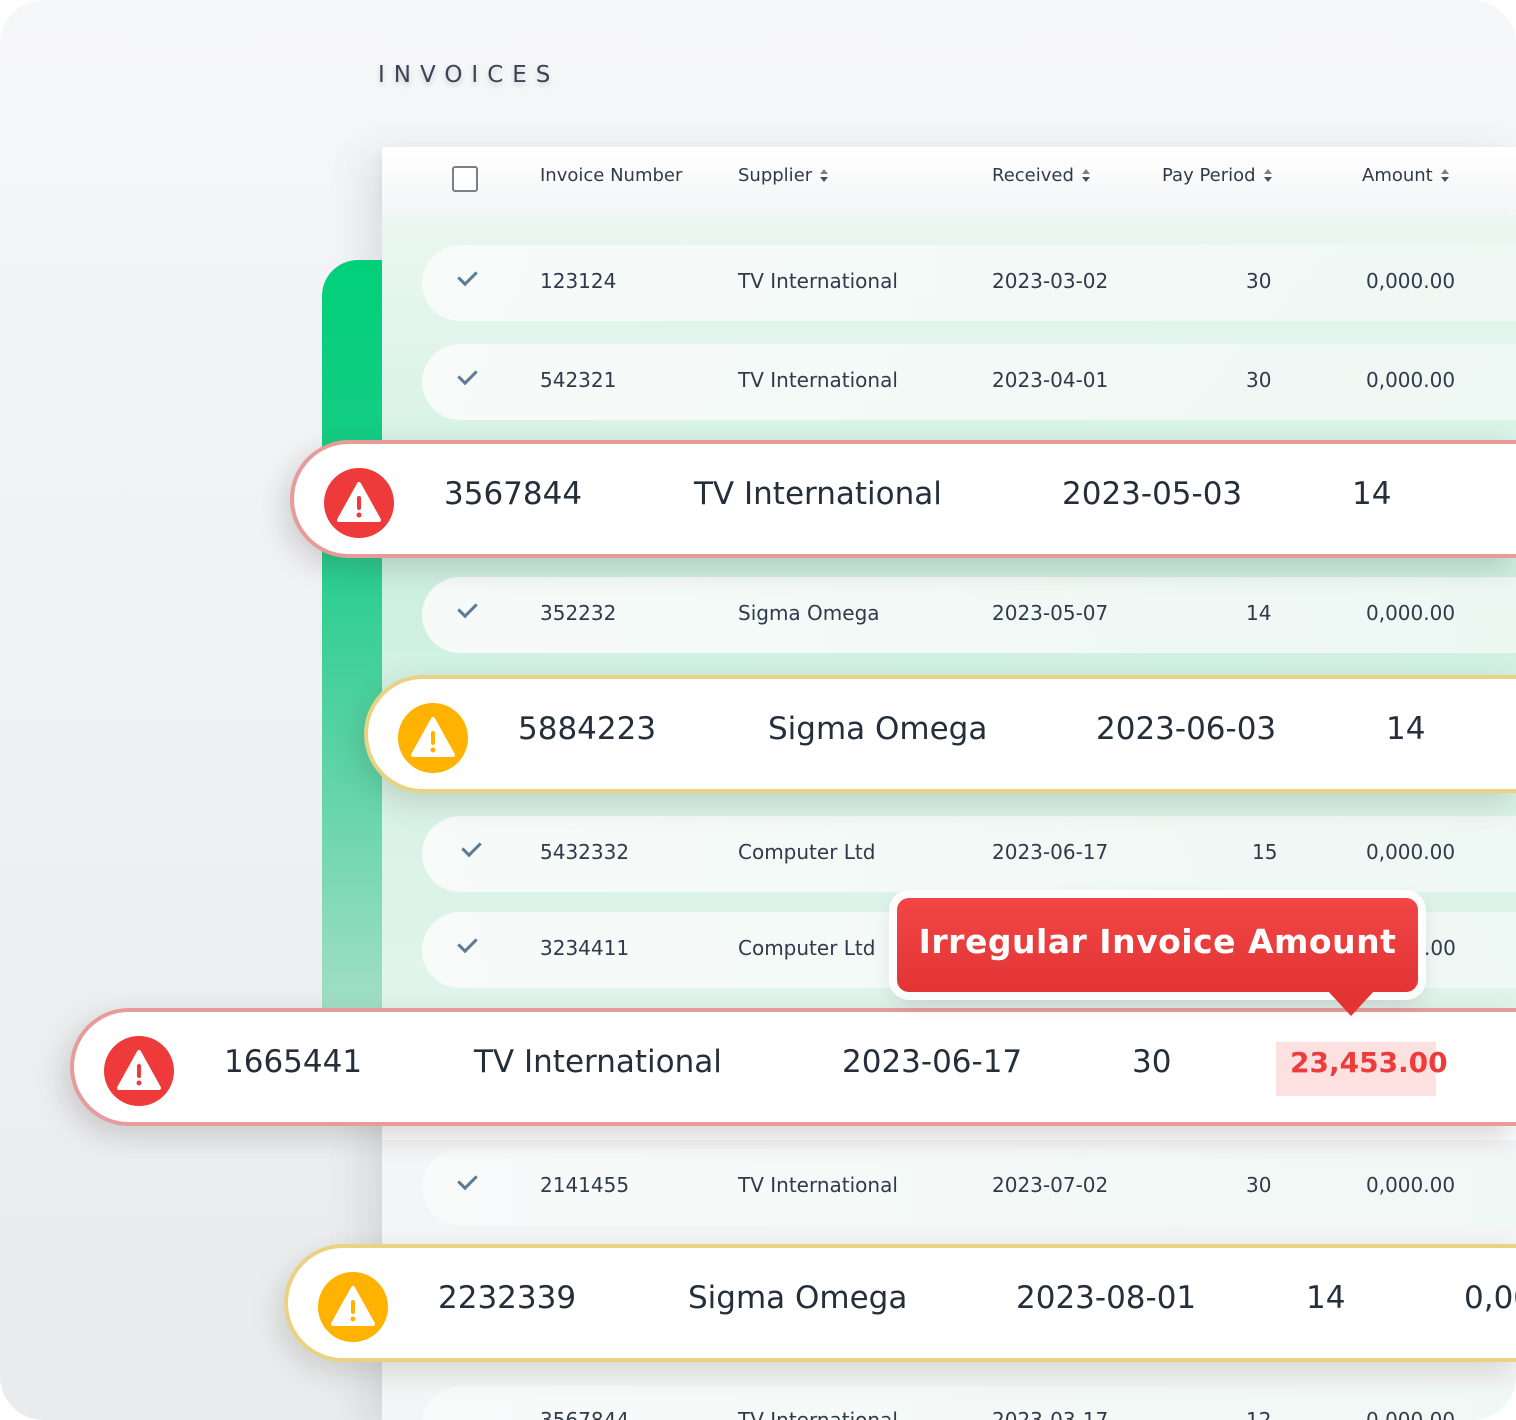 The height and width of the screenshot is (1420, 1516). Describe the element at coordinates (352, 640) in the screenshot. I see `status-strip` at that location.